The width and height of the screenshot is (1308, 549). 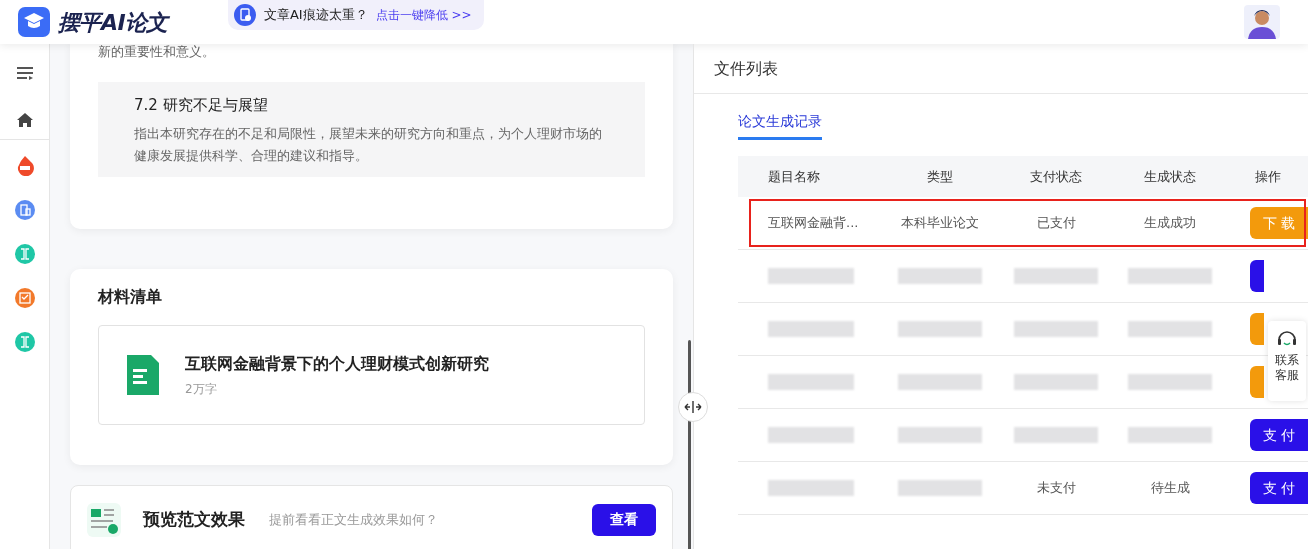 I want to click on table-cell-text: 生成成功, so click(x=1170, y=223).